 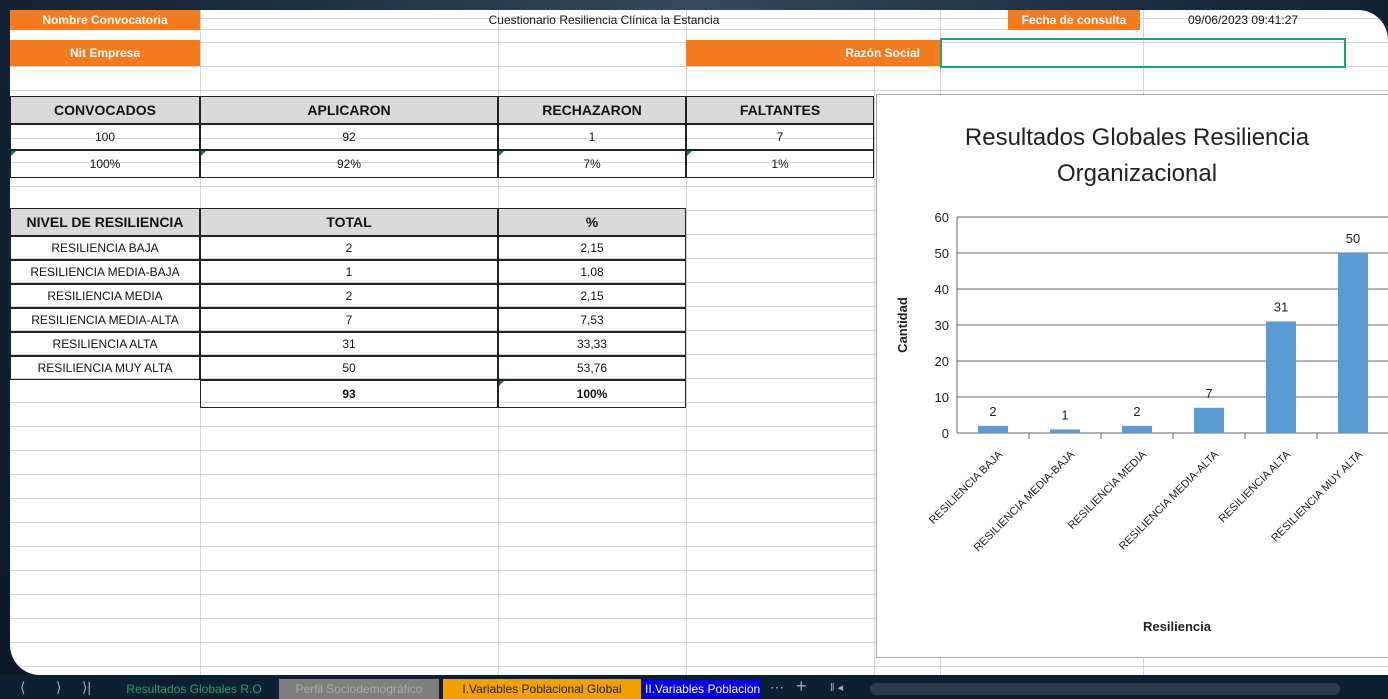 I want to click on y-tick-label: 50, so click(x=942, y=253).